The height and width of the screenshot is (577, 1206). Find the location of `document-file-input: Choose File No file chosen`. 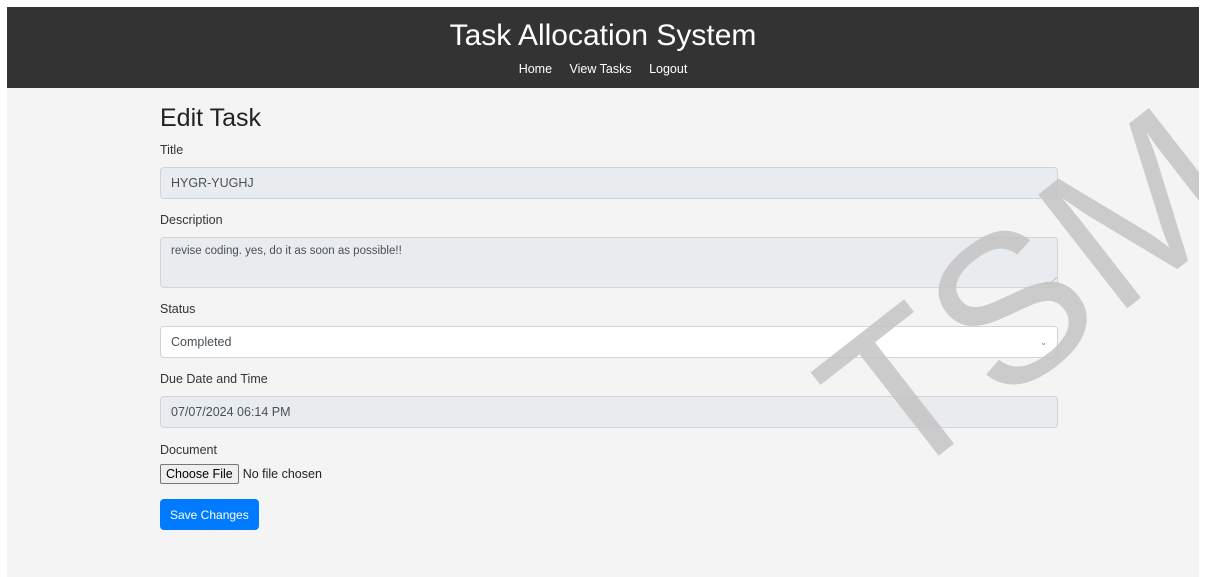

document-file-input: Choose File No file chosen is located at coordinates (609, 474).